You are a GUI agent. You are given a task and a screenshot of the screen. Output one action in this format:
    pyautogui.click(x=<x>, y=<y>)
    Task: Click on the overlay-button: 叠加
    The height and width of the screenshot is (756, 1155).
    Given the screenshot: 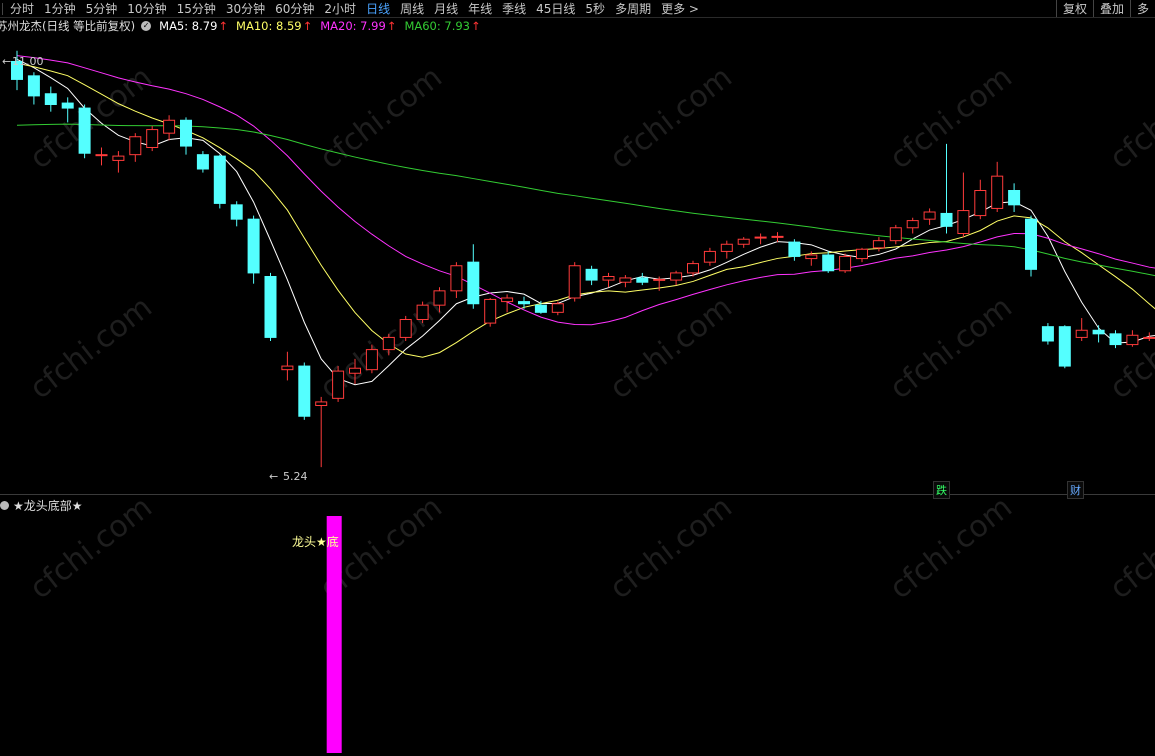 What is the action you would take?
    pyautogui.click(x=1111, y=8)
    